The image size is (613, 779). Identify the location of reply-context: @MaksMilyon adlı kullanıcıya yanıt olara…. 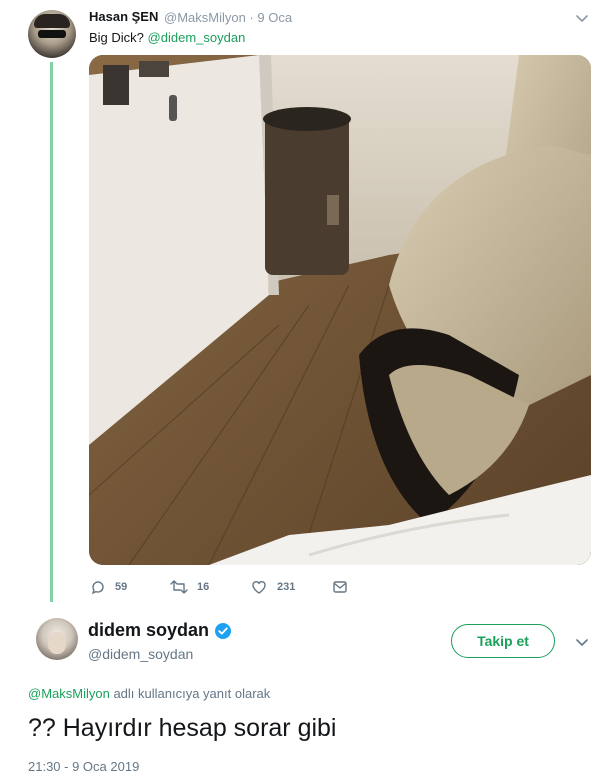
(149, 693).